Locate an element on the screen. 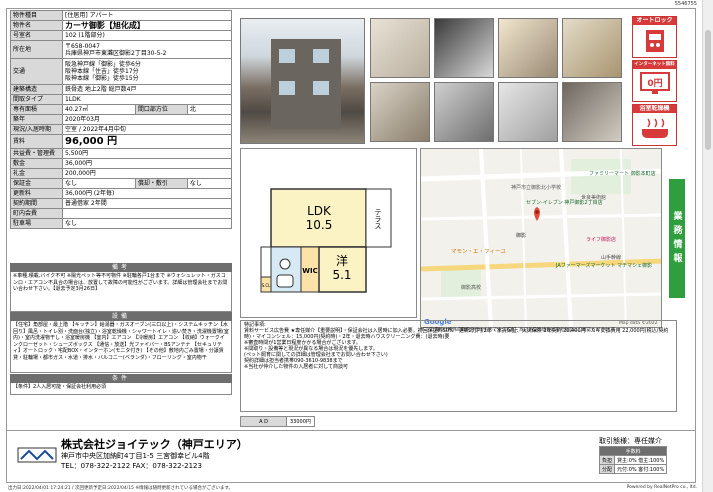  fee-label: 負担 is located at coordinates (607, 460).